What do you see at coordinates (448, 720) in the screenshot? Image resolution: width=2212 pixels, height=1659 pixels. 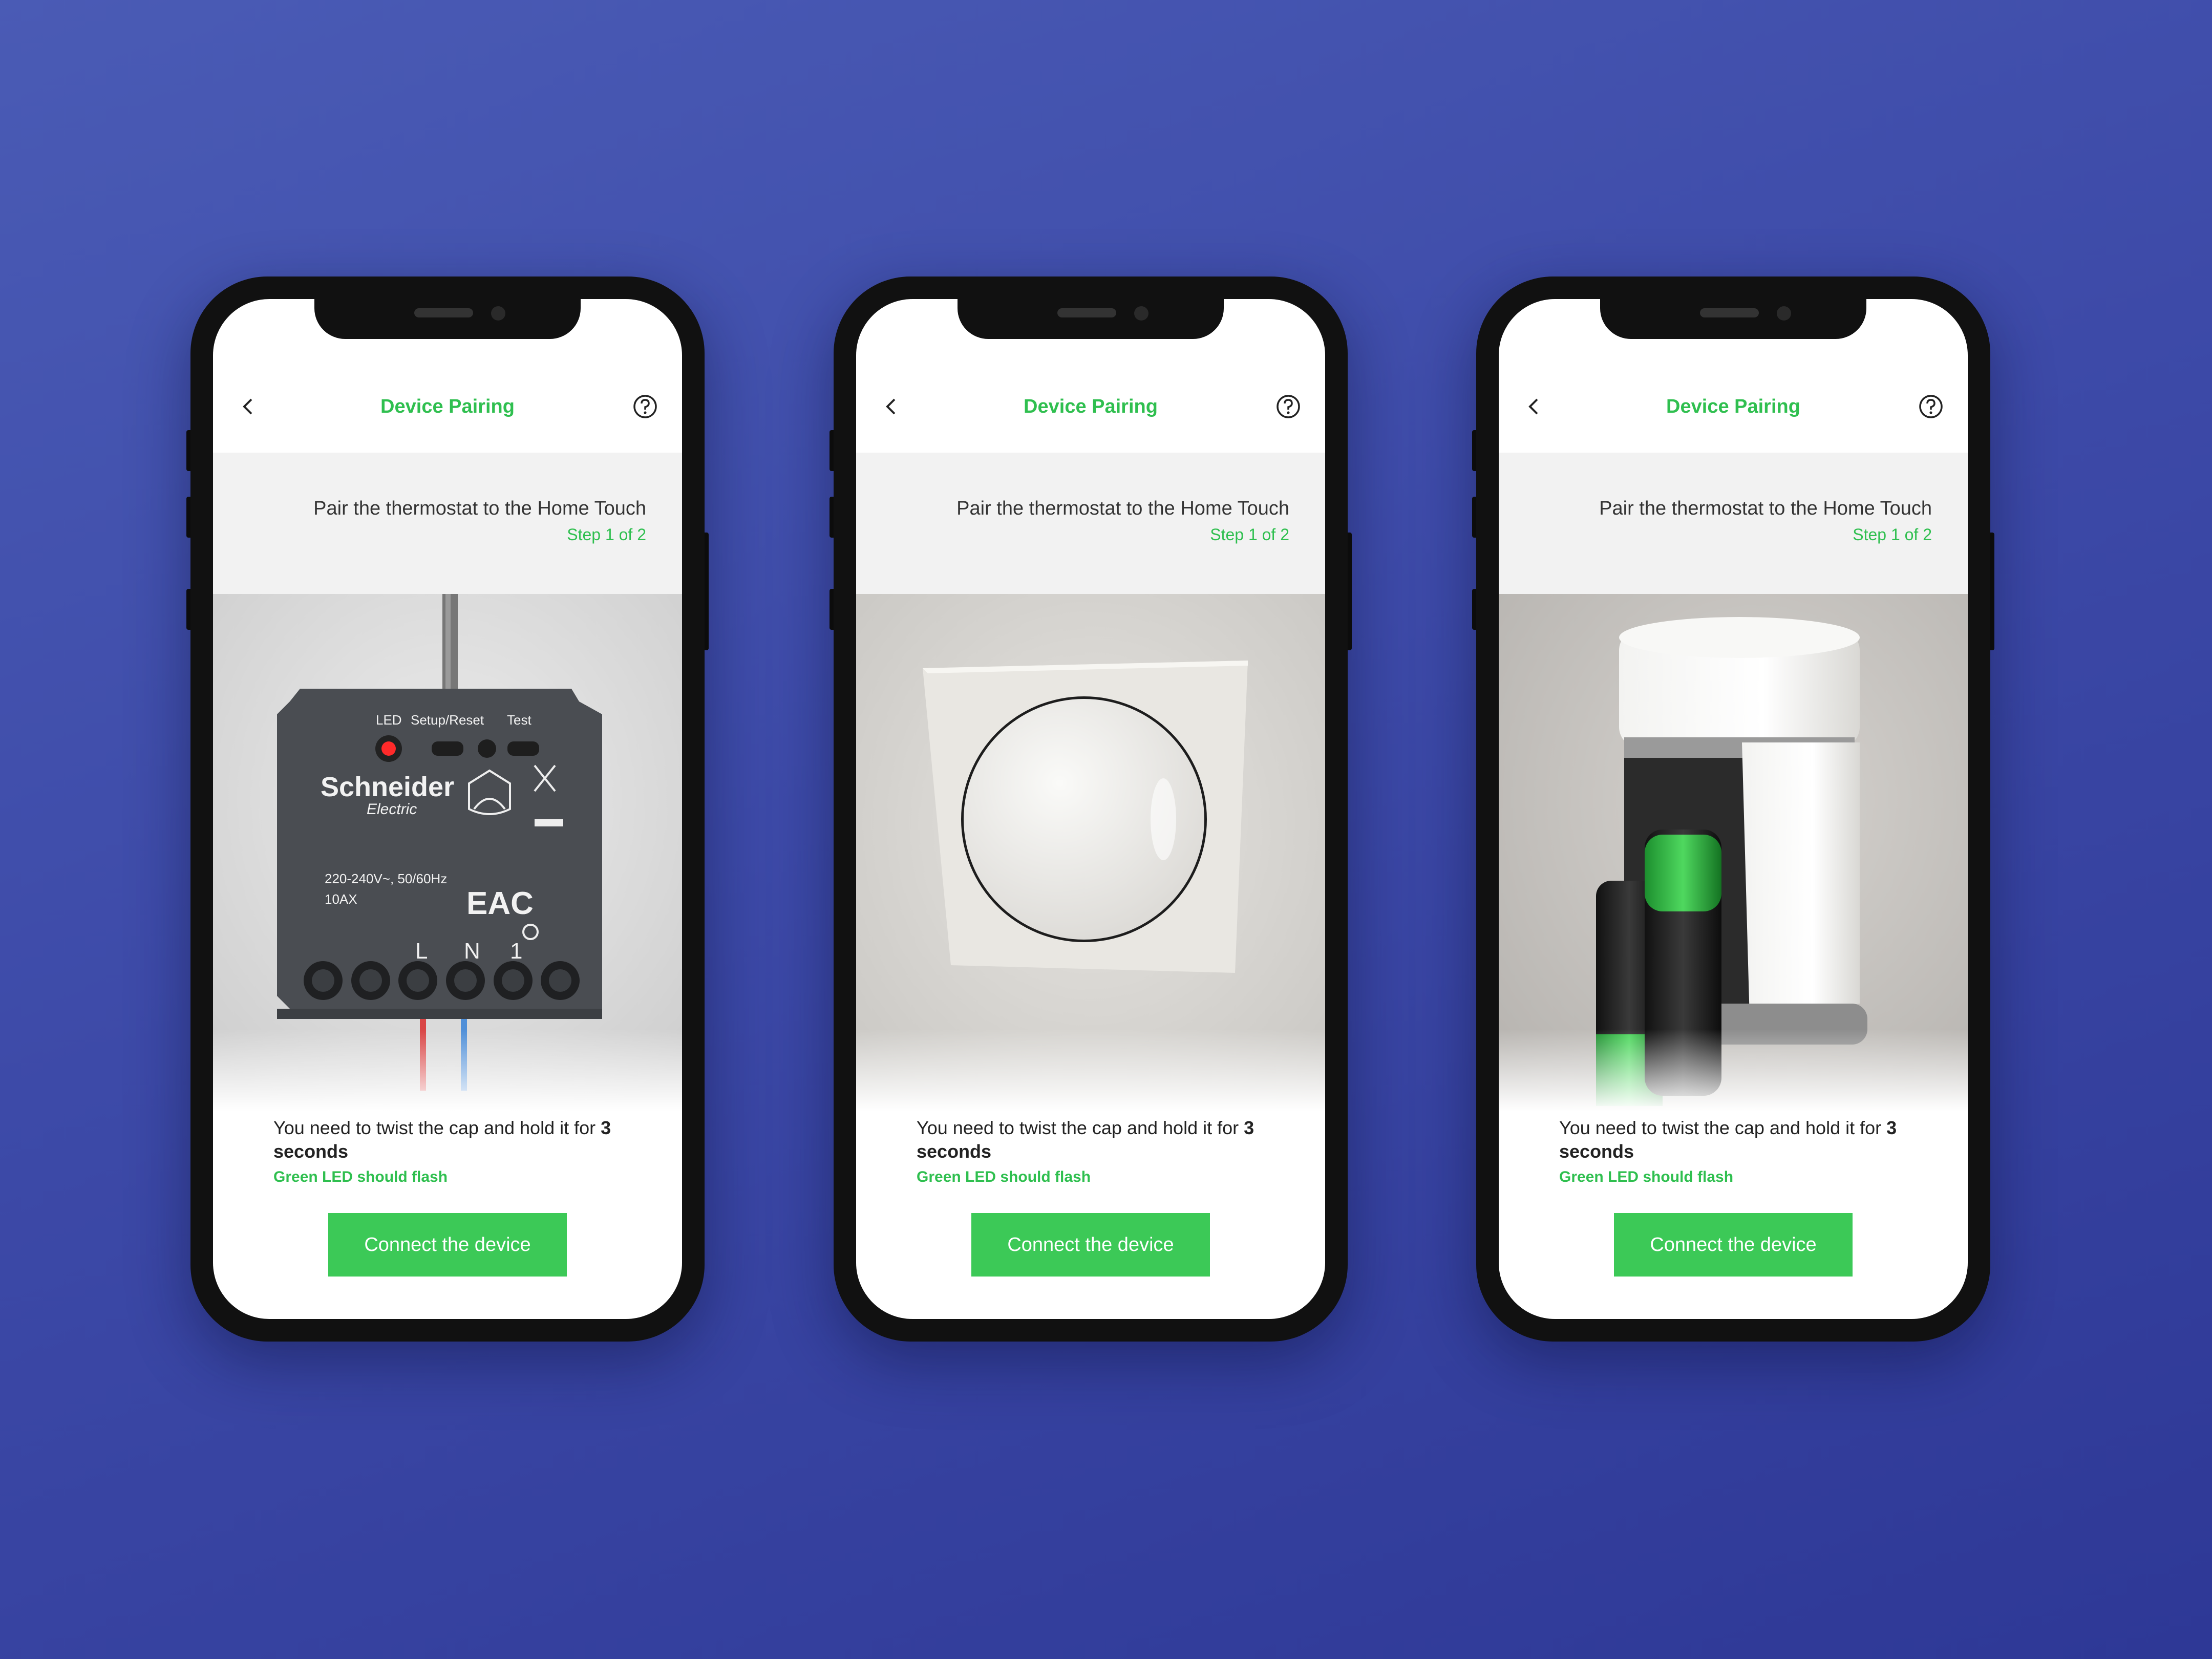 I see `module-setup-label: Setup/Reset` at bounding box center [448, 720].